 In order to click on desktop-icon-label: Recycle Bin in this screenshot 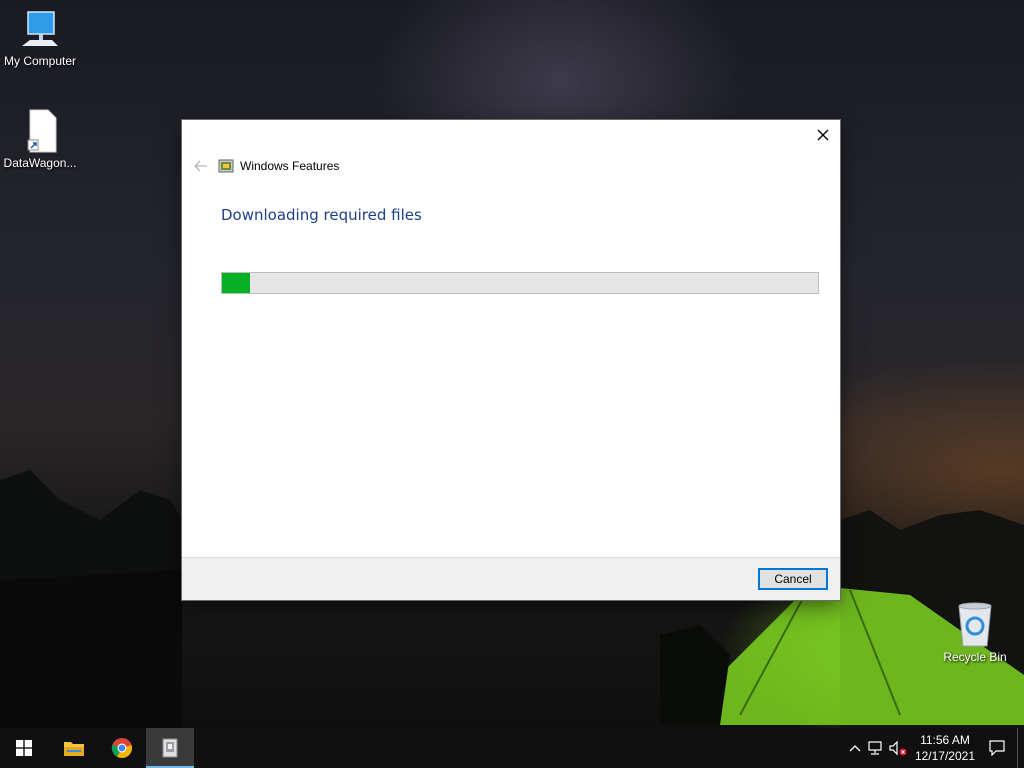, I will do `click(975, 657)`.